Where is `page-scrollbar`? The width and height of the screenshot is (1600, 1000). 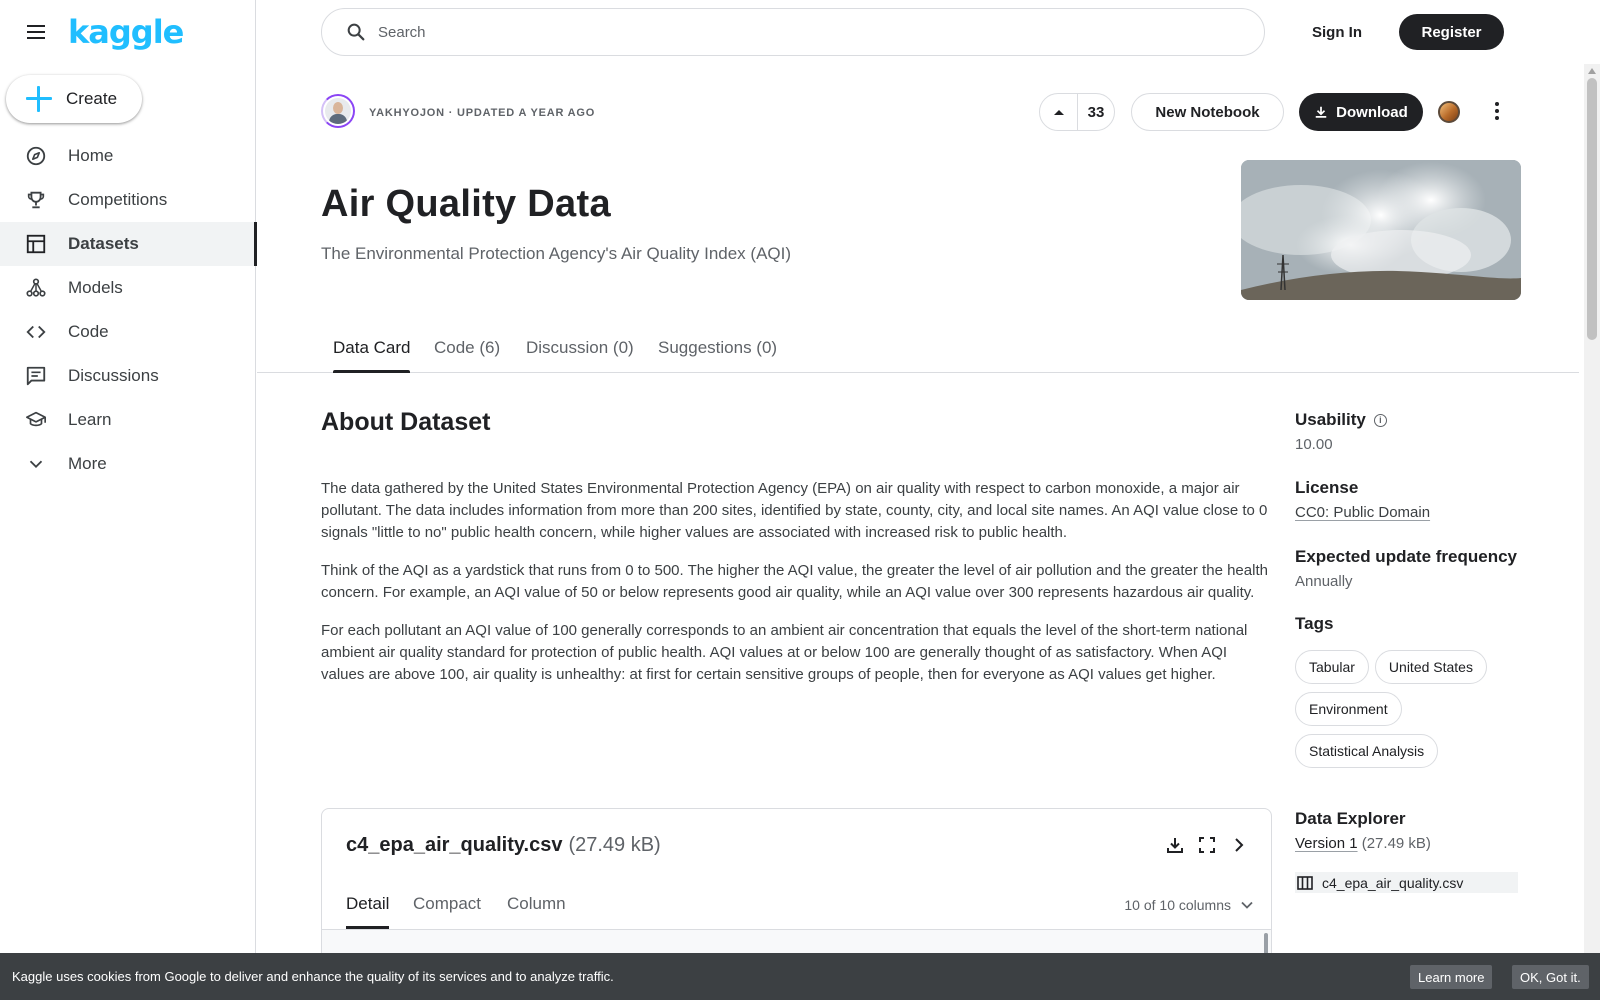 page-scrollbar is located at coordinates (1592, 509).